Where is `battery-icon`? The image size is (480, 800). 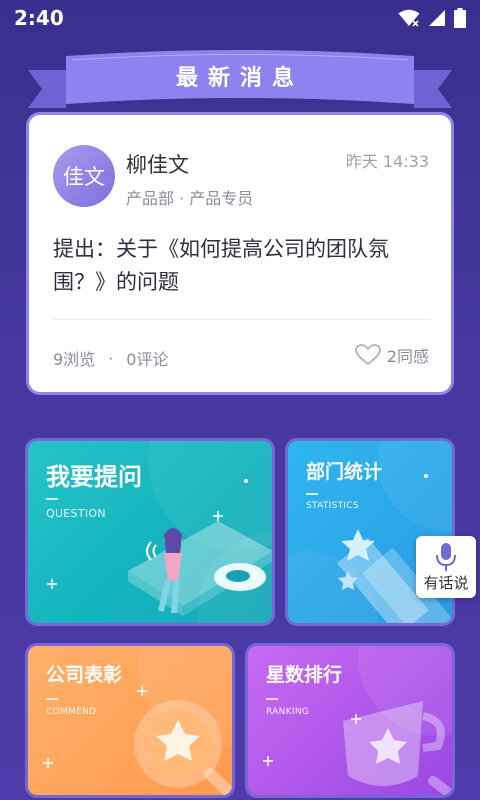
battery-icon is located at coordinates (460, 18).